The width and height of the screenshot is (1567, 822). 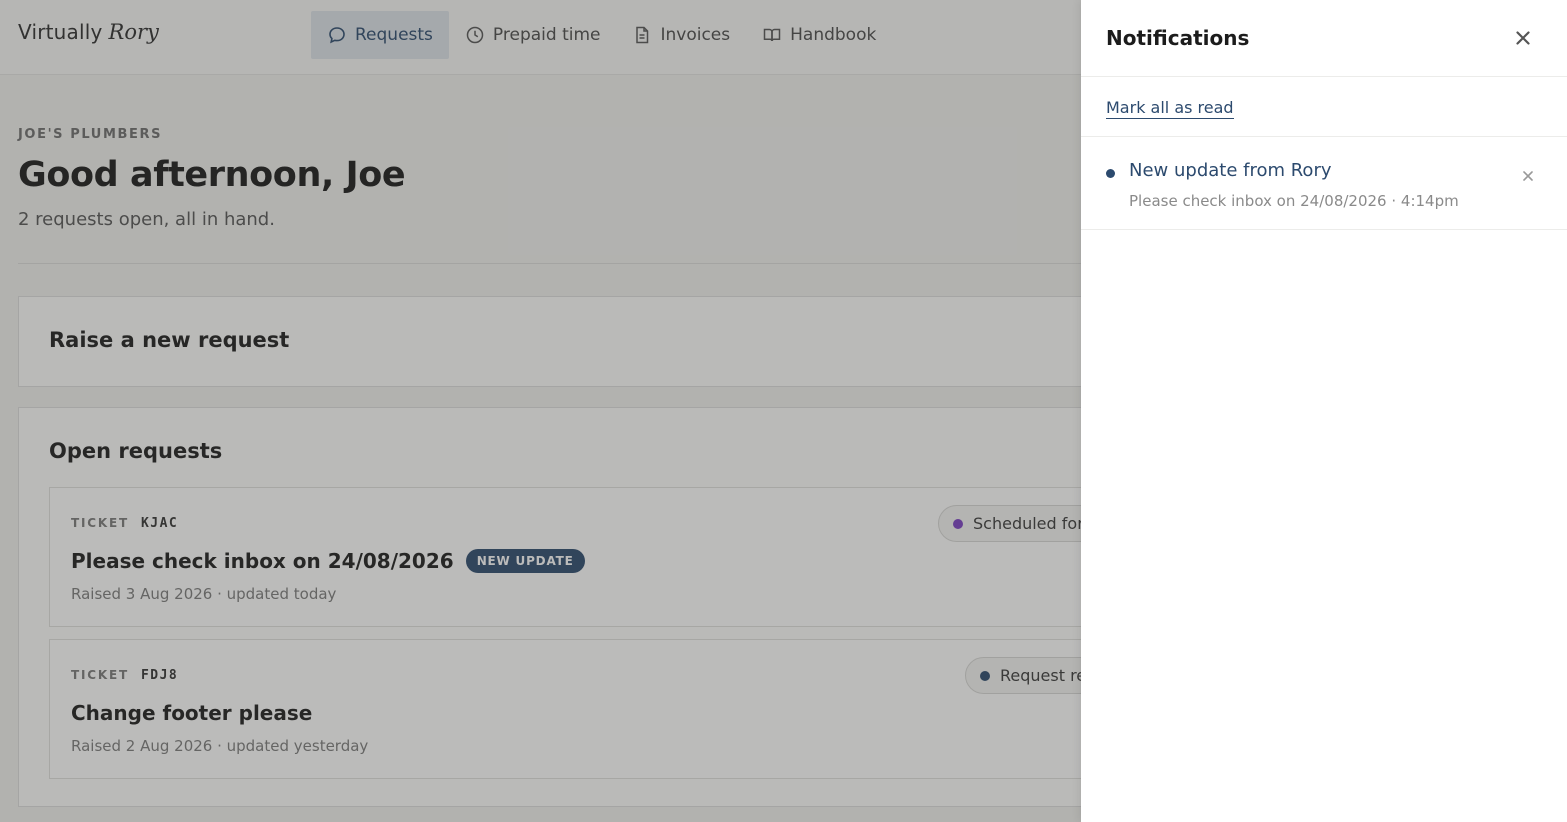 I want to click on close-button, so click(x=1523, y=38).